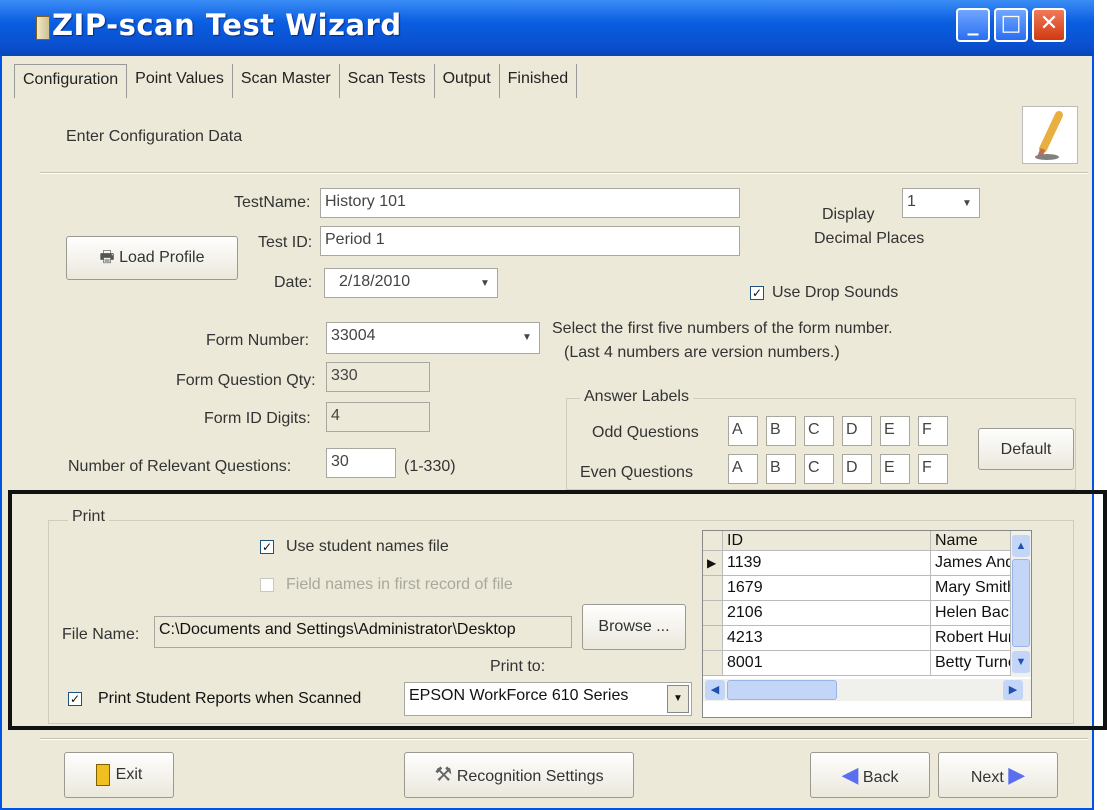 Image resolution: width=1107 pixels, height=810 pixels. Describe the element at coordinates (387, 81) in the screenshot. I see `tab-scan-tests: Scan Tests` at that location.